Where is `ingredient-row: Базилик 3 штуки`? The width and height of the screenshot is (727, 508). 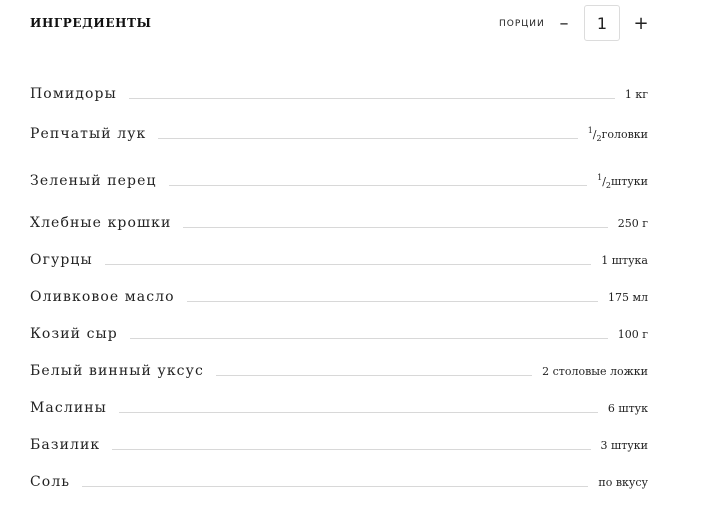 ingredient-row: Базилик 3 штуки is located at coordinates (339, 445).